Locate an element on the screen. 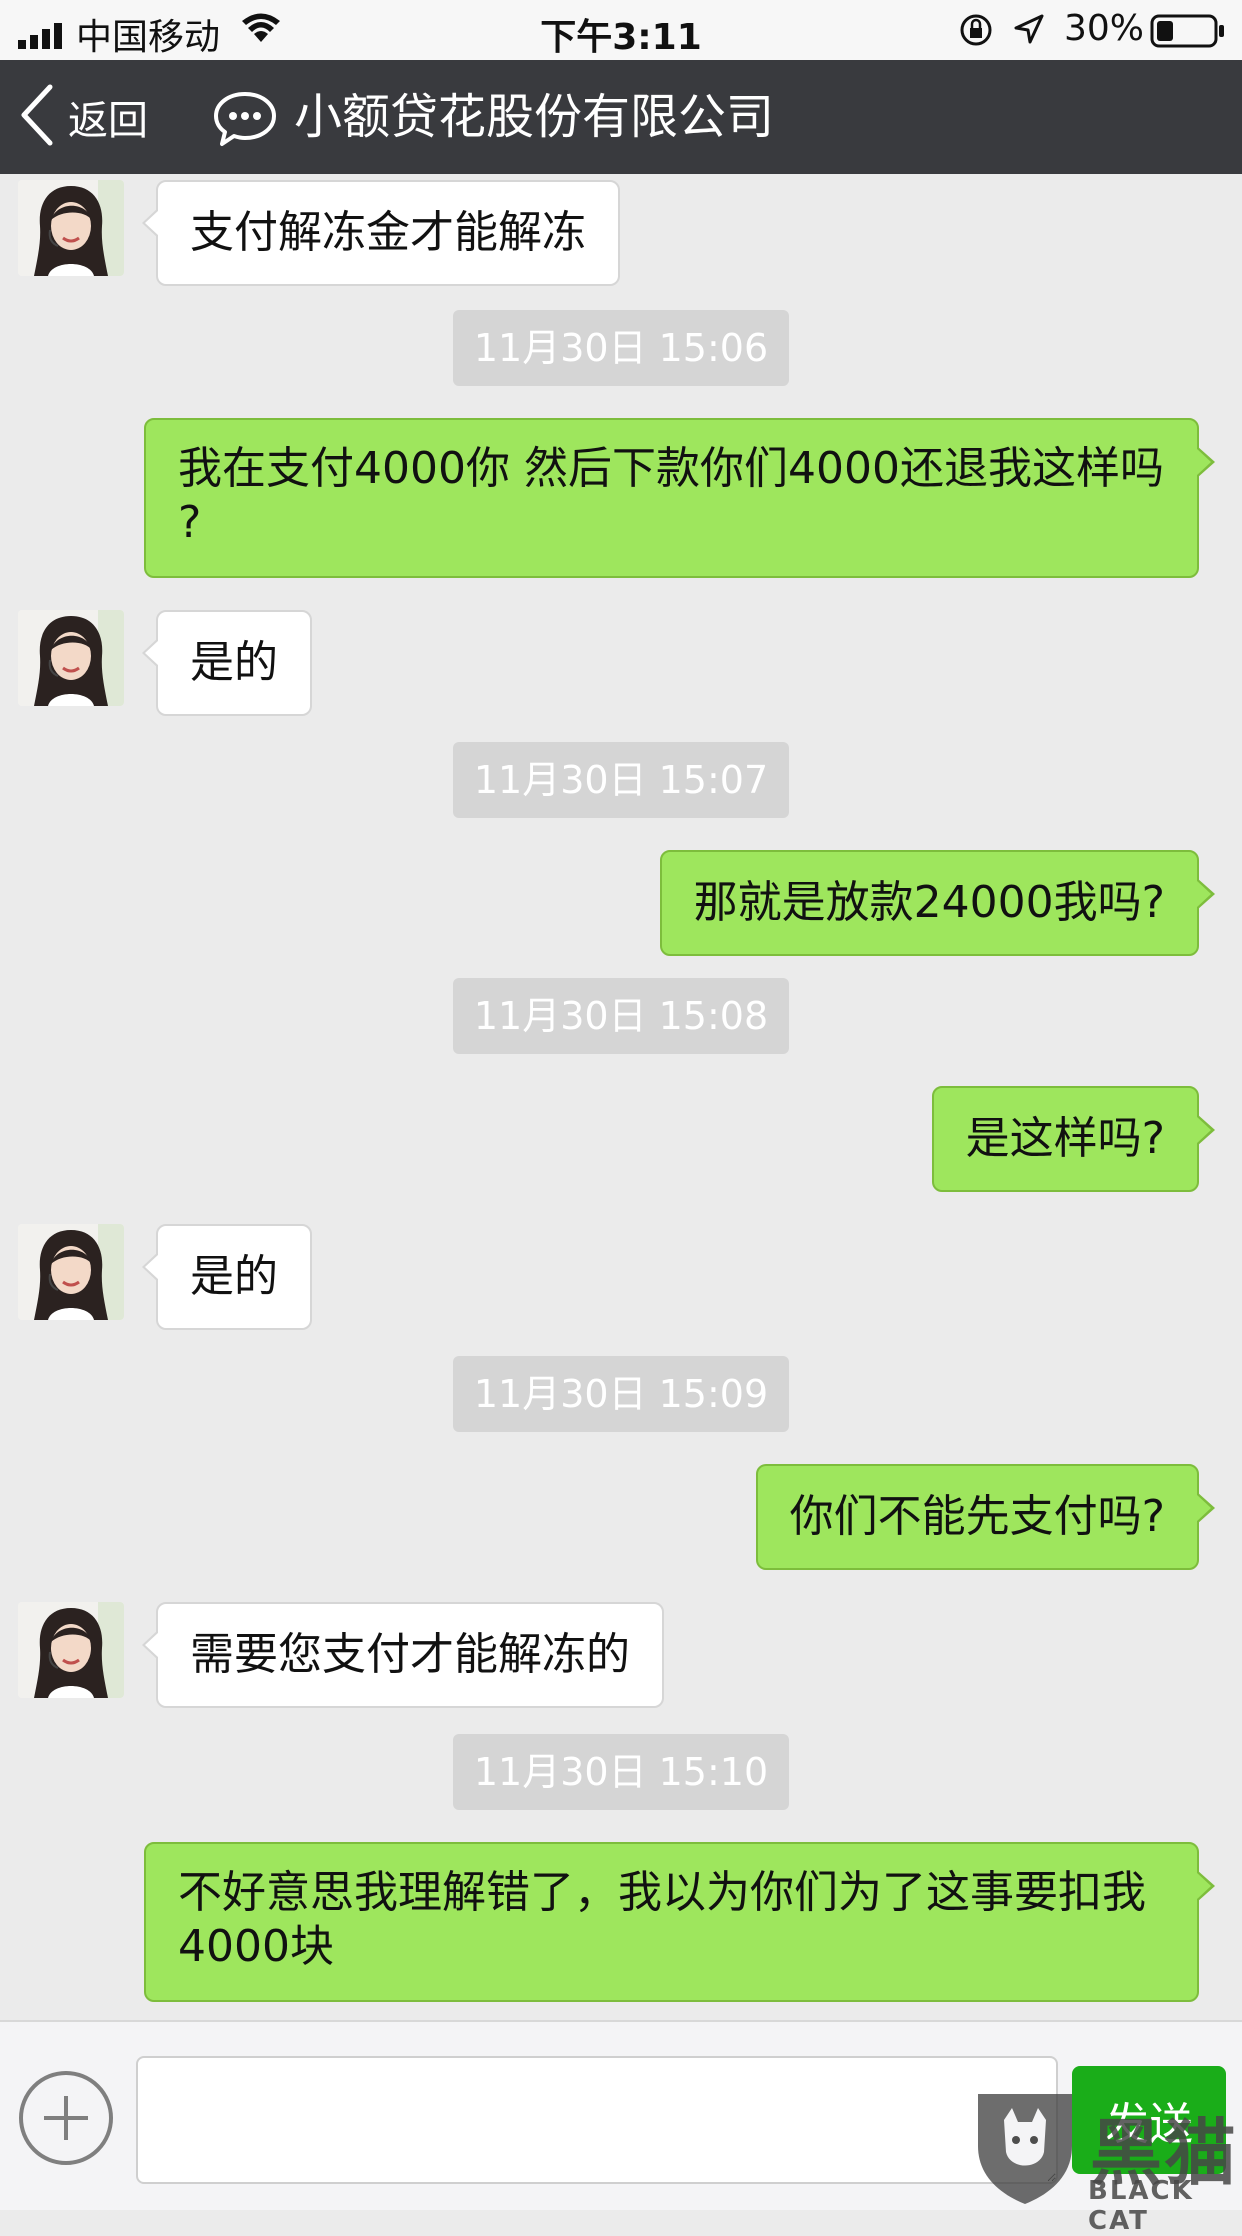 This screenshot has width=1242, height=2236. input-bar: 发送 is located at coordinates (621, 2115).